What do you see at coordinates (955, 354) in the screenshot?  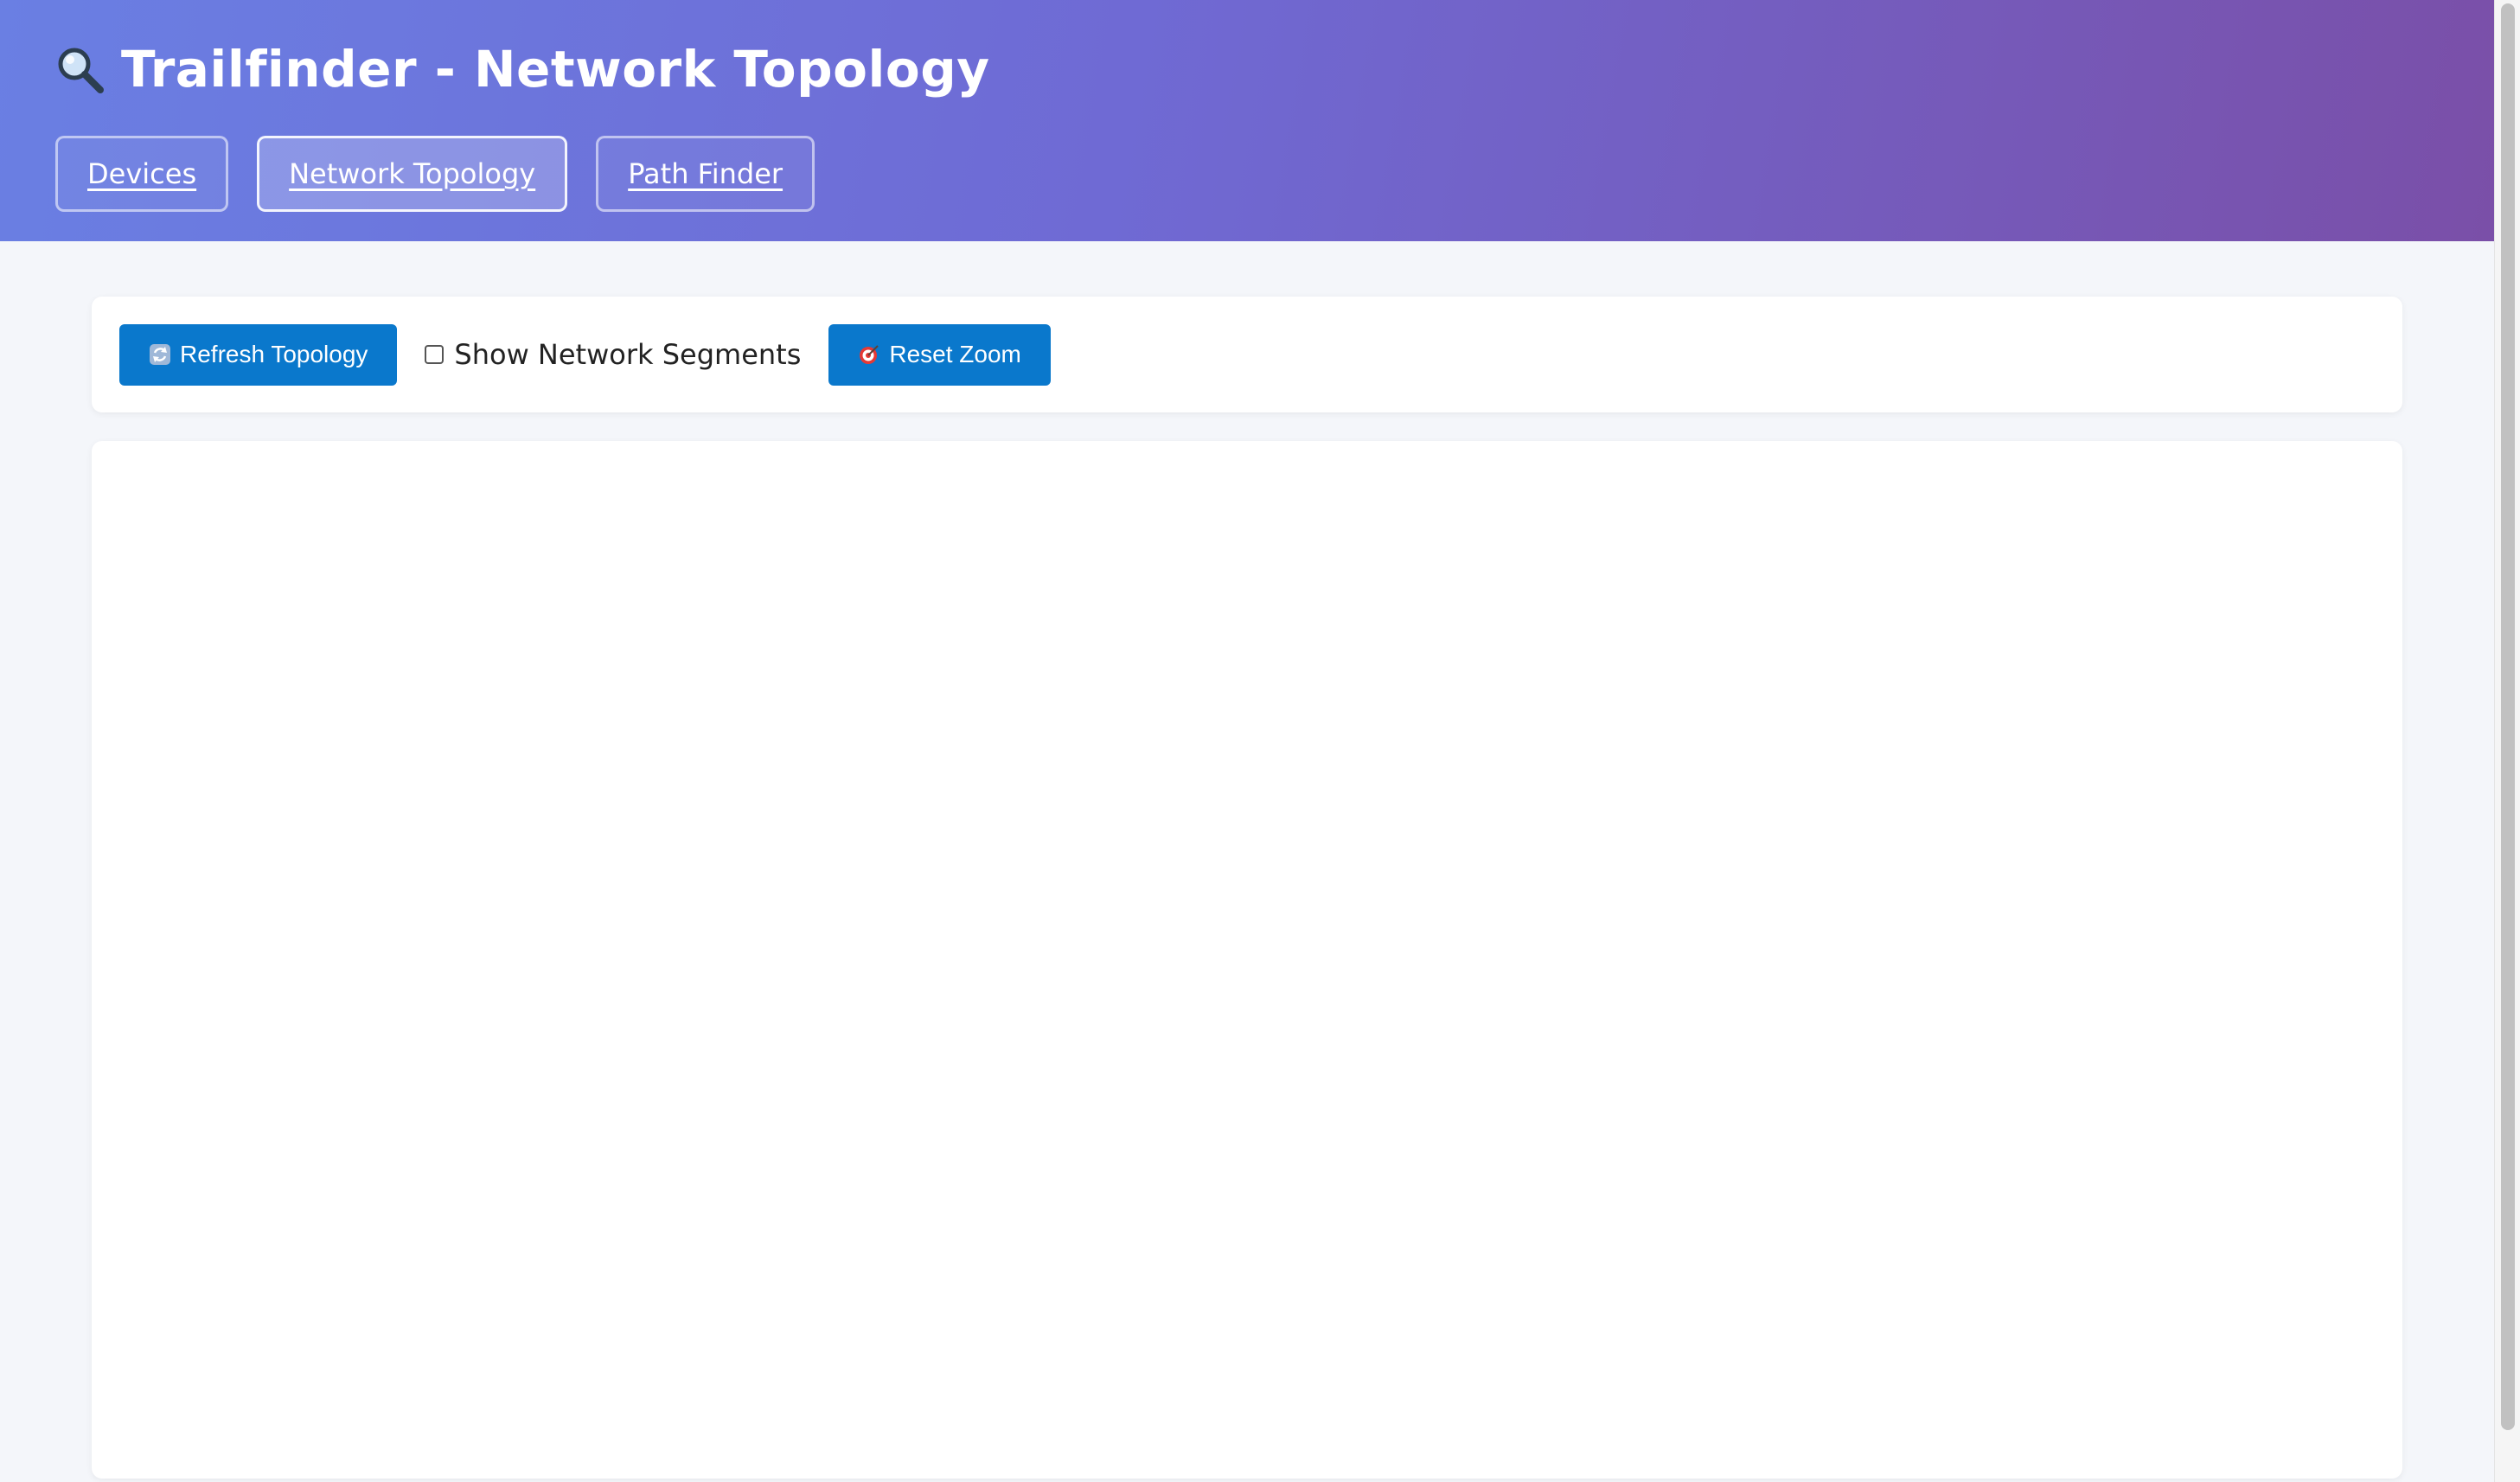 I see `reset-zoom-label: Reset Zoom` at bounding box center [955, 354].